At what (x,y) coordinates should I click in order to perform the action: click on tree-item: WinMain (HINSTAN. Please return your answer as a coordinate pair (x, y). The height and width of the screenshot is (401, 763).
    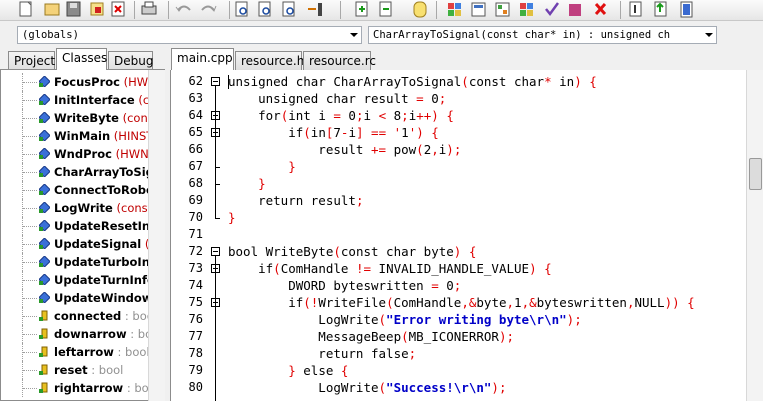
    Looking at the image, I should click on (82, 136).